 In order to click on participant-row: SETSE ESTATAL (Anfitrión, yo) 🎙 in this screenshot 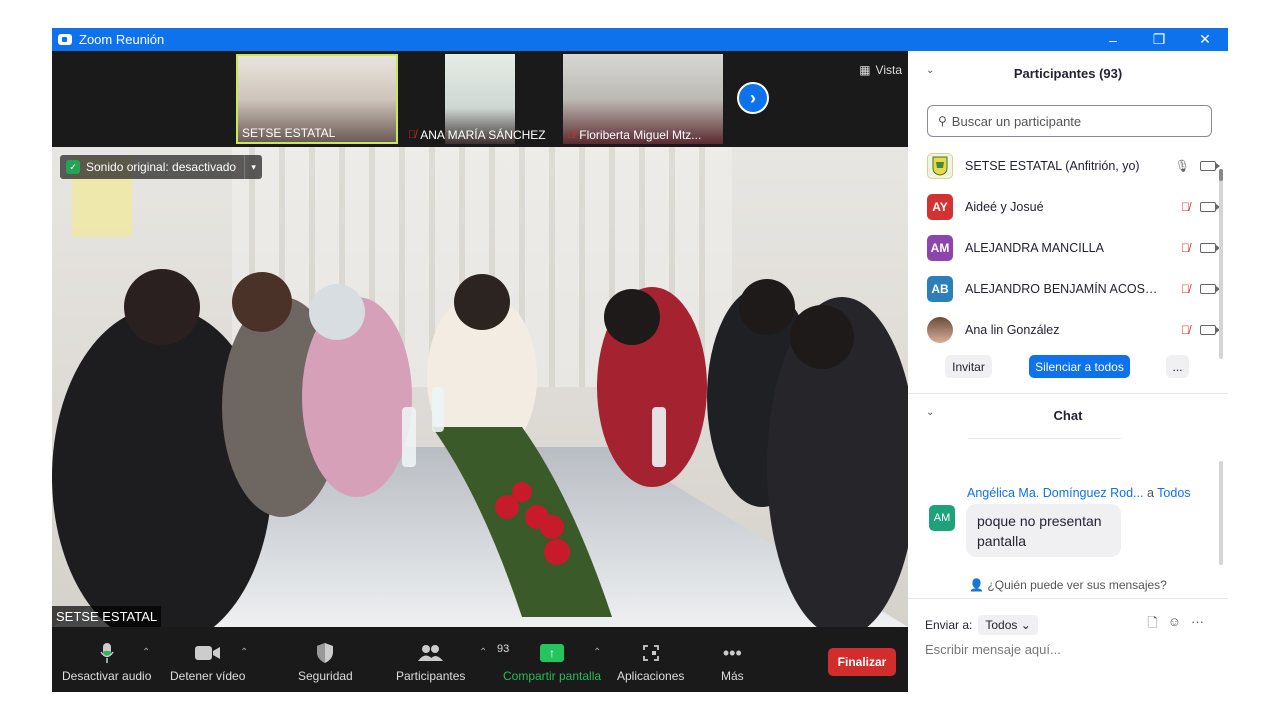, I will do `click(1064, 165)`.